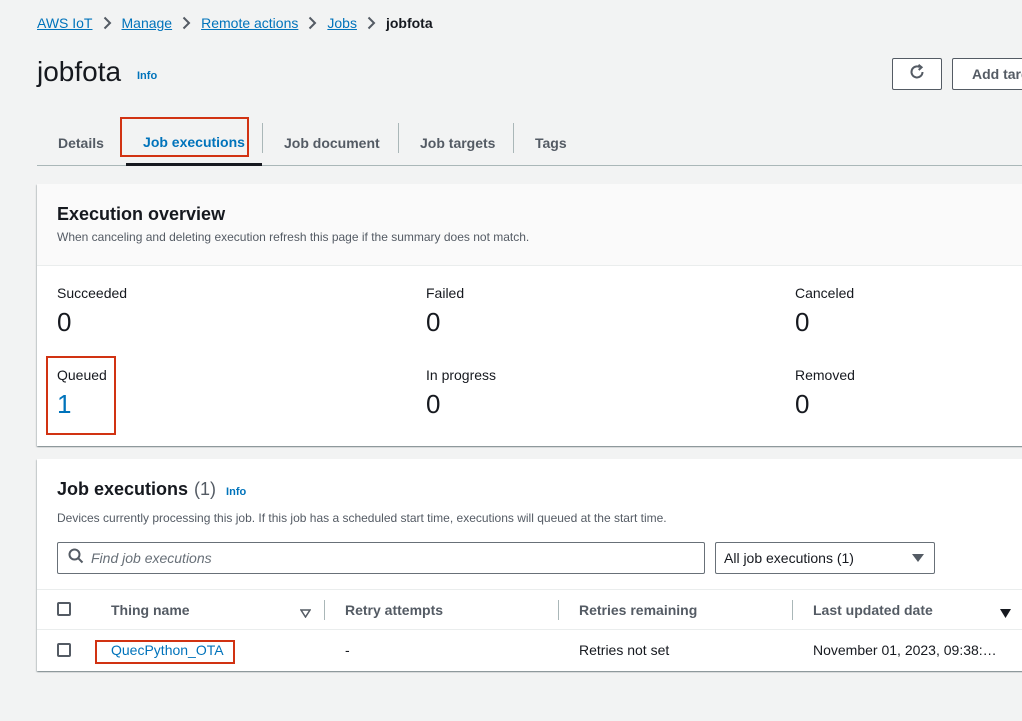 The height and width of the screenshot is (721, 1022). What do you see at coordinates (150, 609) in the screenshot?
I see `column-thing-name: Thing name` at bounding box center [150, 609].